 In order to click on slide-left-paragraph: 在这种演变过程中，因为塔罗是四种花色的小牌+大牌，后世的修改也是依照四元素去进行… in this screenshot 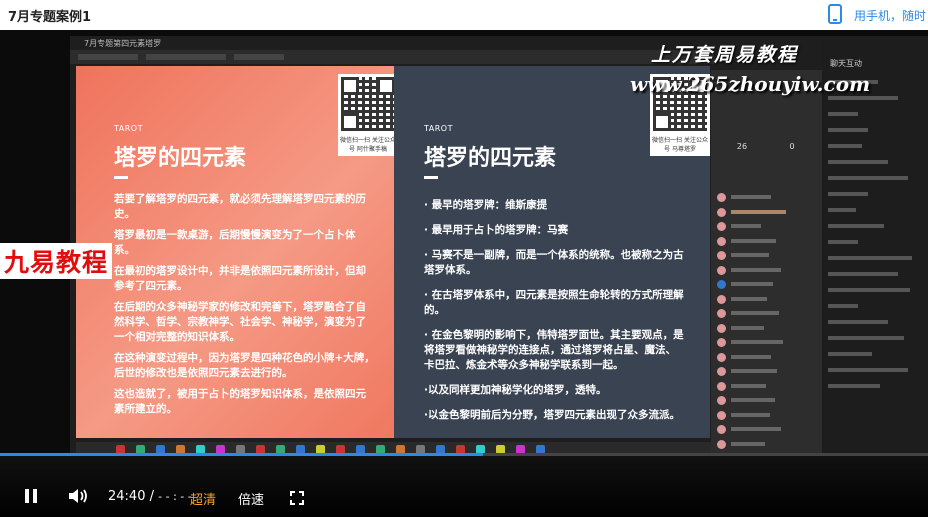, I will do `click(244, 365)`.